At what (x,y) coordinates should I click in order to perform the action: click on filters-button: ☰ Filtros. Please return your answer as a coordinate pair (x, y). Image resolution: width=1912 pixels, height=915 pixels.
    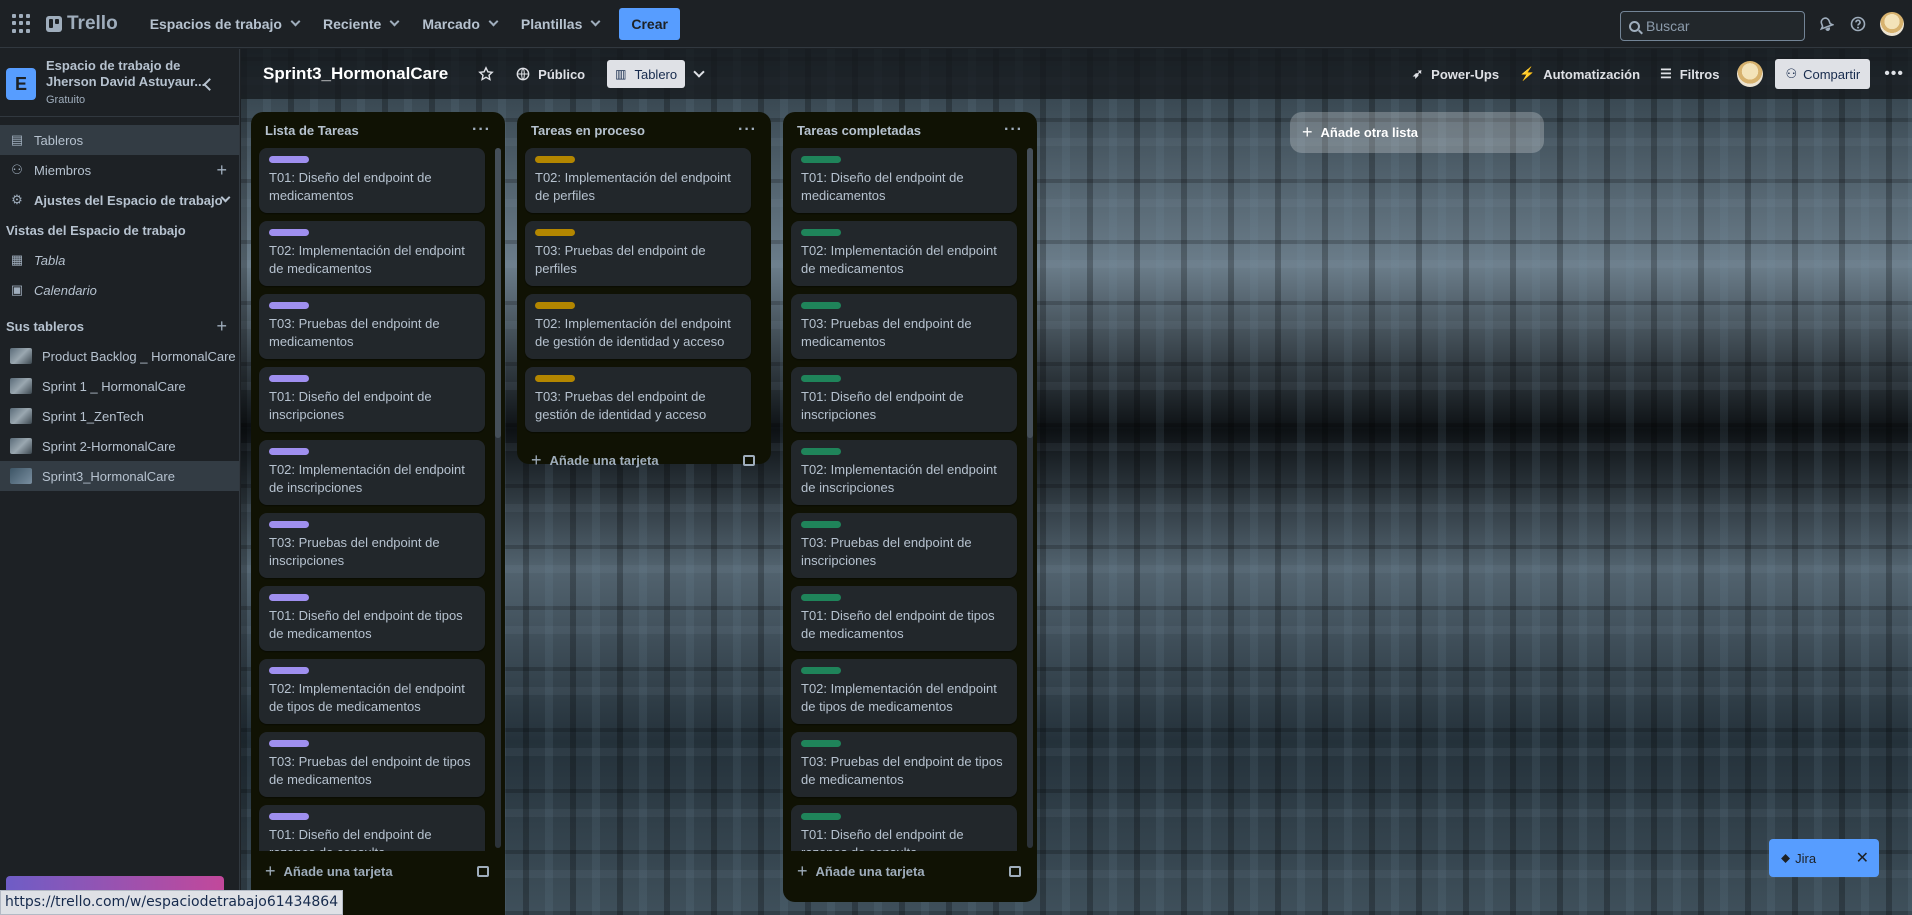
    Looking at the image, I should click on (1689, 74).